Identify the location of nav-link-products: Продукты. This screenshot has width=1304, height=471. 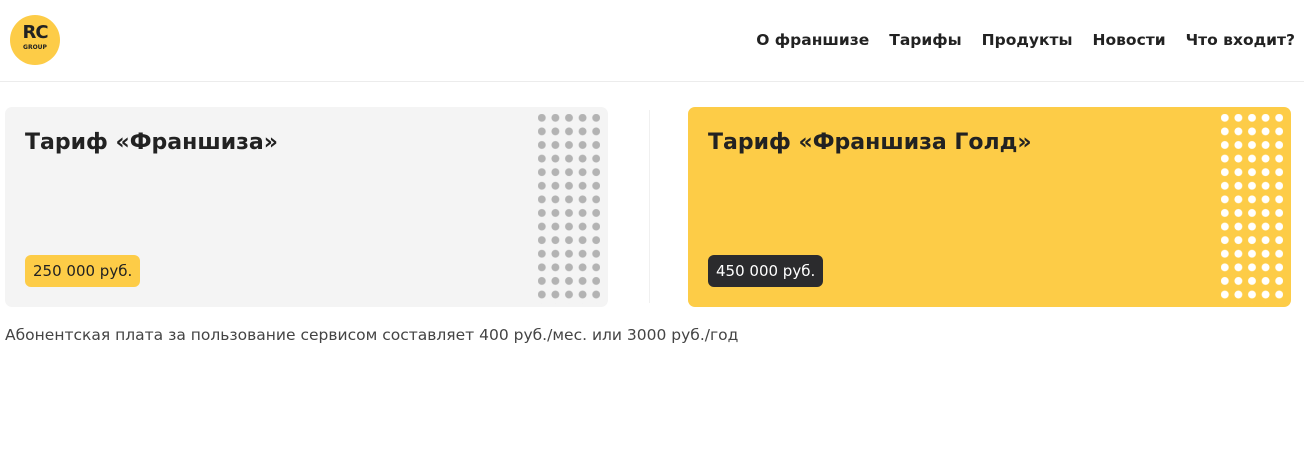
(1027, 40).